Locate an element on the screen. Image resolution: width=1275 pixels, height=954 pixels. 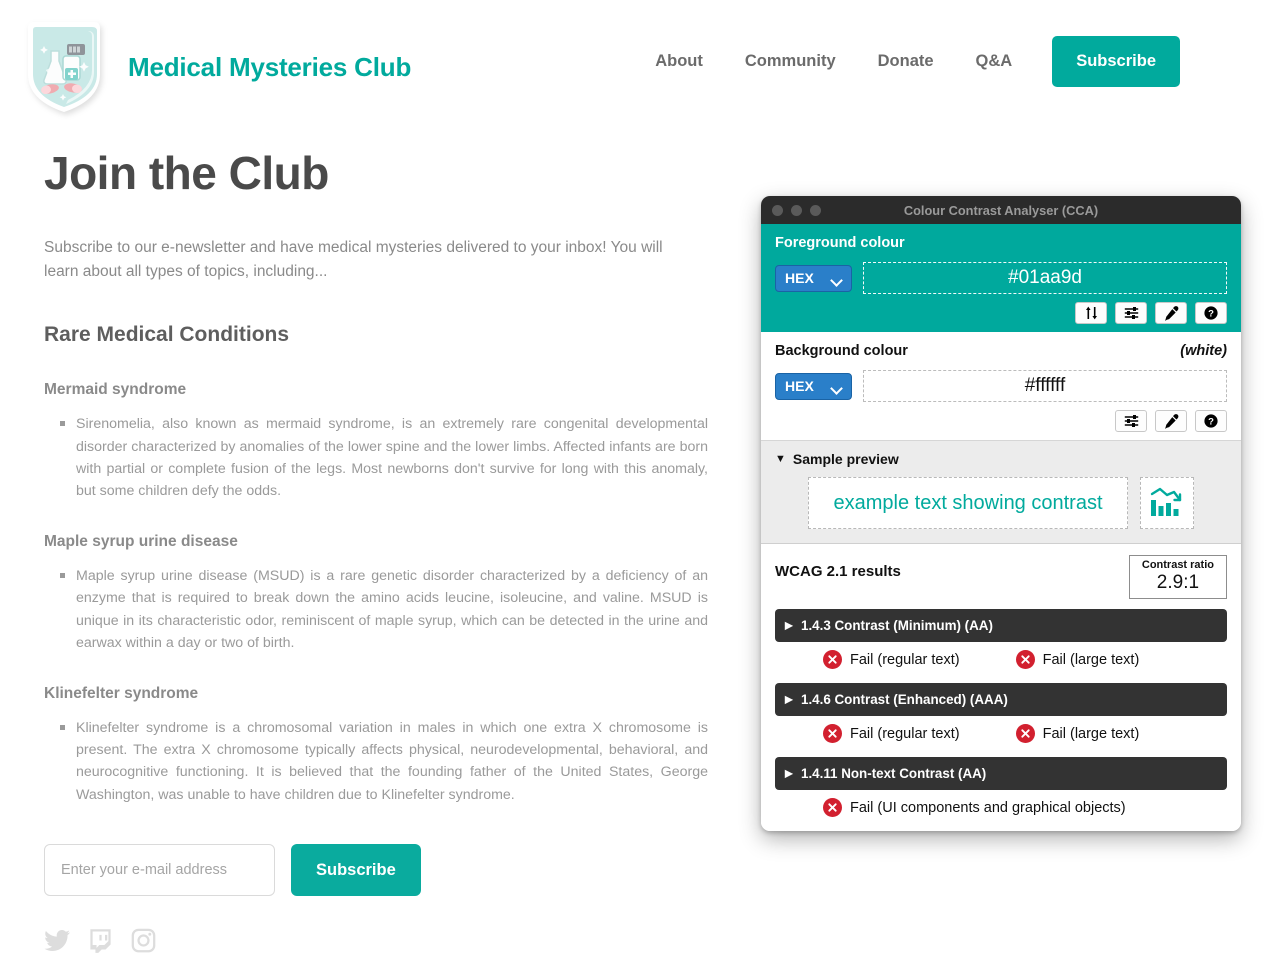
section-heading: Rare Medical Conditions is located at coordinates (167, 335).